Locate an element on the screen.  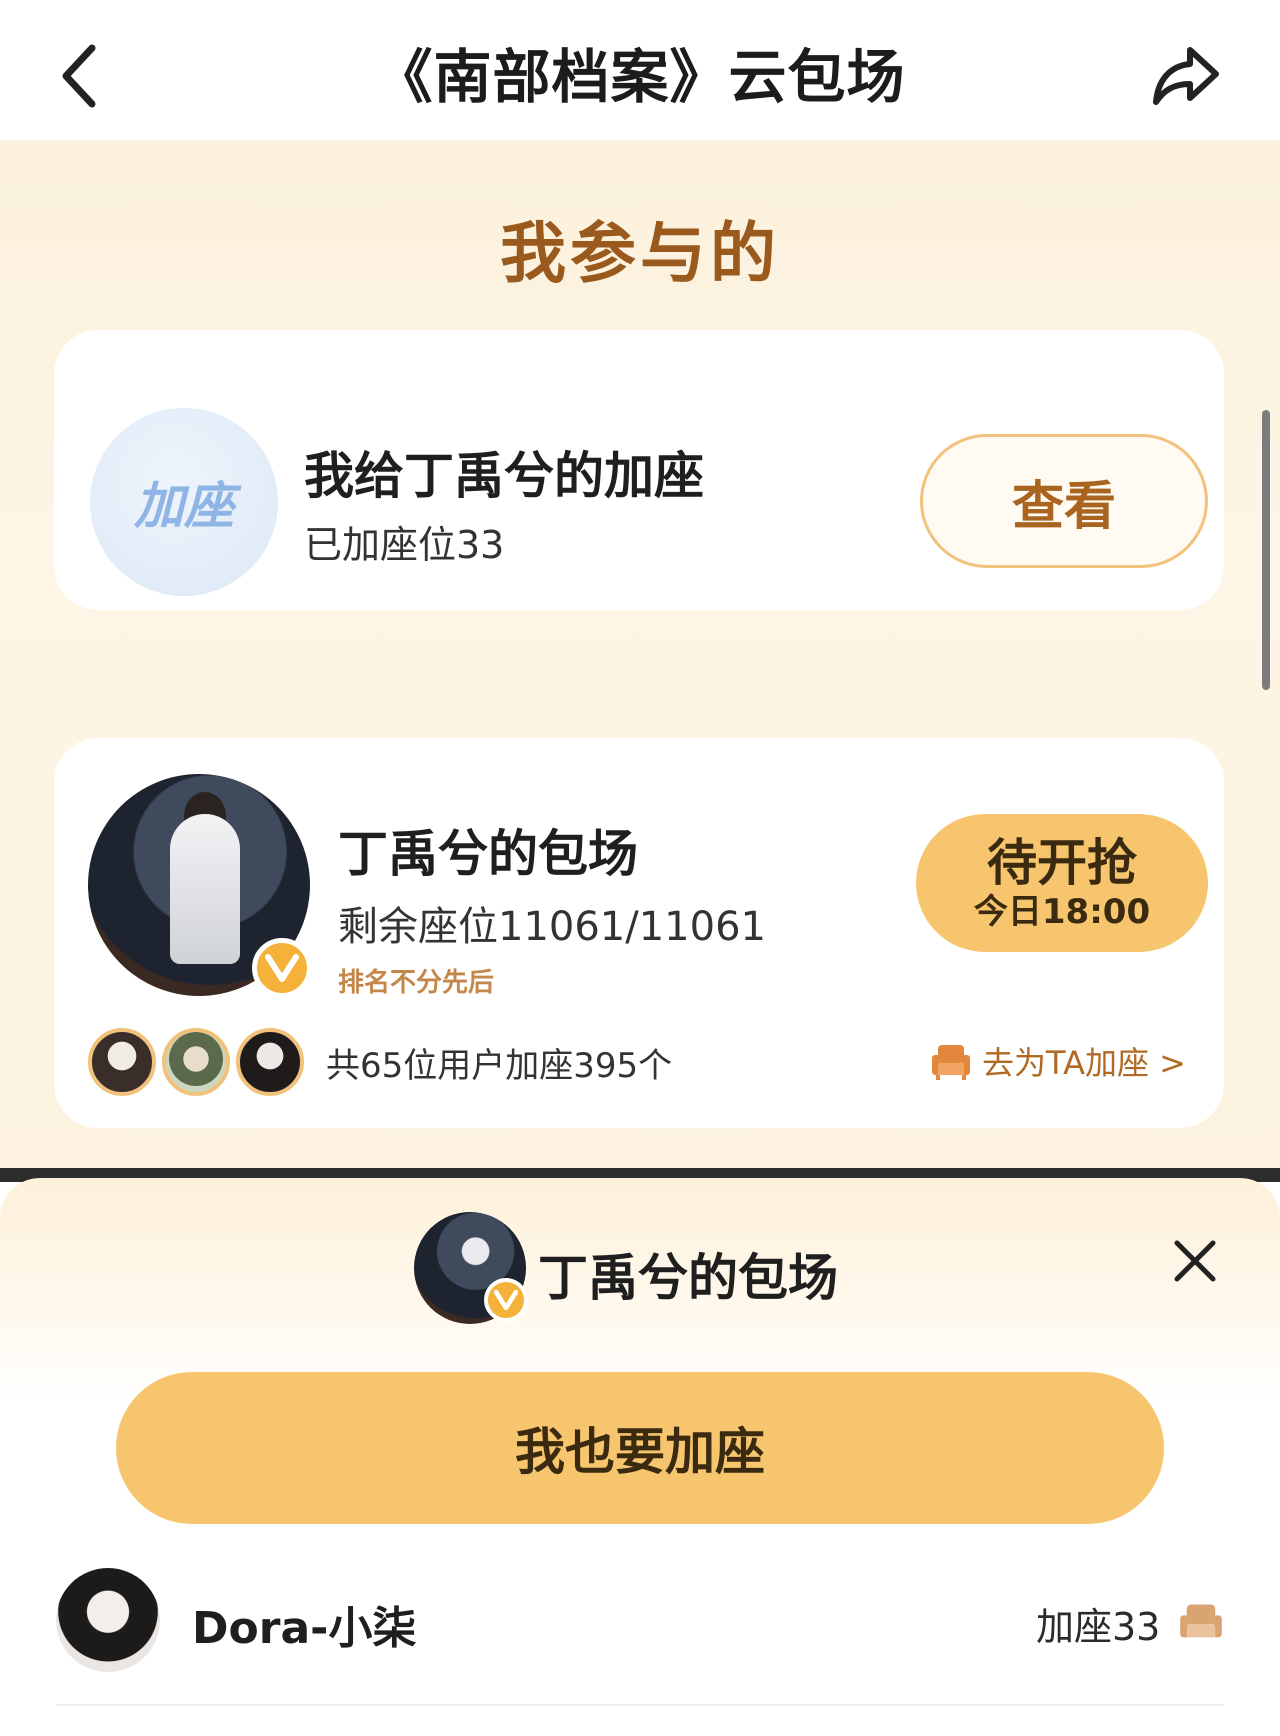
close-icon is located at coordinates (1195, 1261).